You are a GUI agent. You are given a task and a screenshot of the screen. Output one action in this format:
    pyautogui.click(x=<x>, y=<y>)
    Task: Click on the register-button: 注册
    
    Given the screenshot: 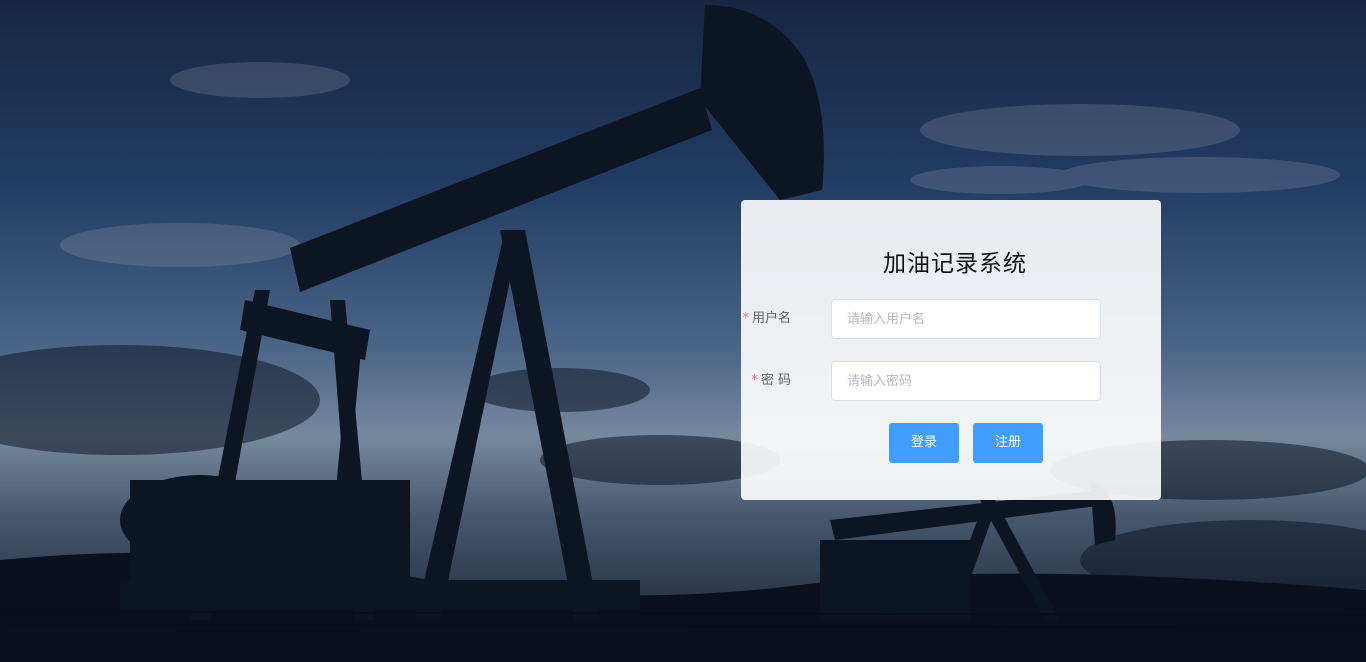 What is the action you would take?
    pyautogui.click(x=1008, y=443)
    